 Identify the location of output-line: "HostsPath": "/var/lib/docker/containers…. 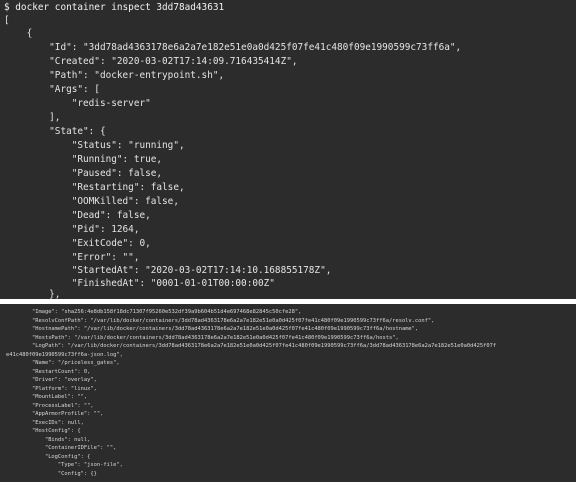
(202, 337).